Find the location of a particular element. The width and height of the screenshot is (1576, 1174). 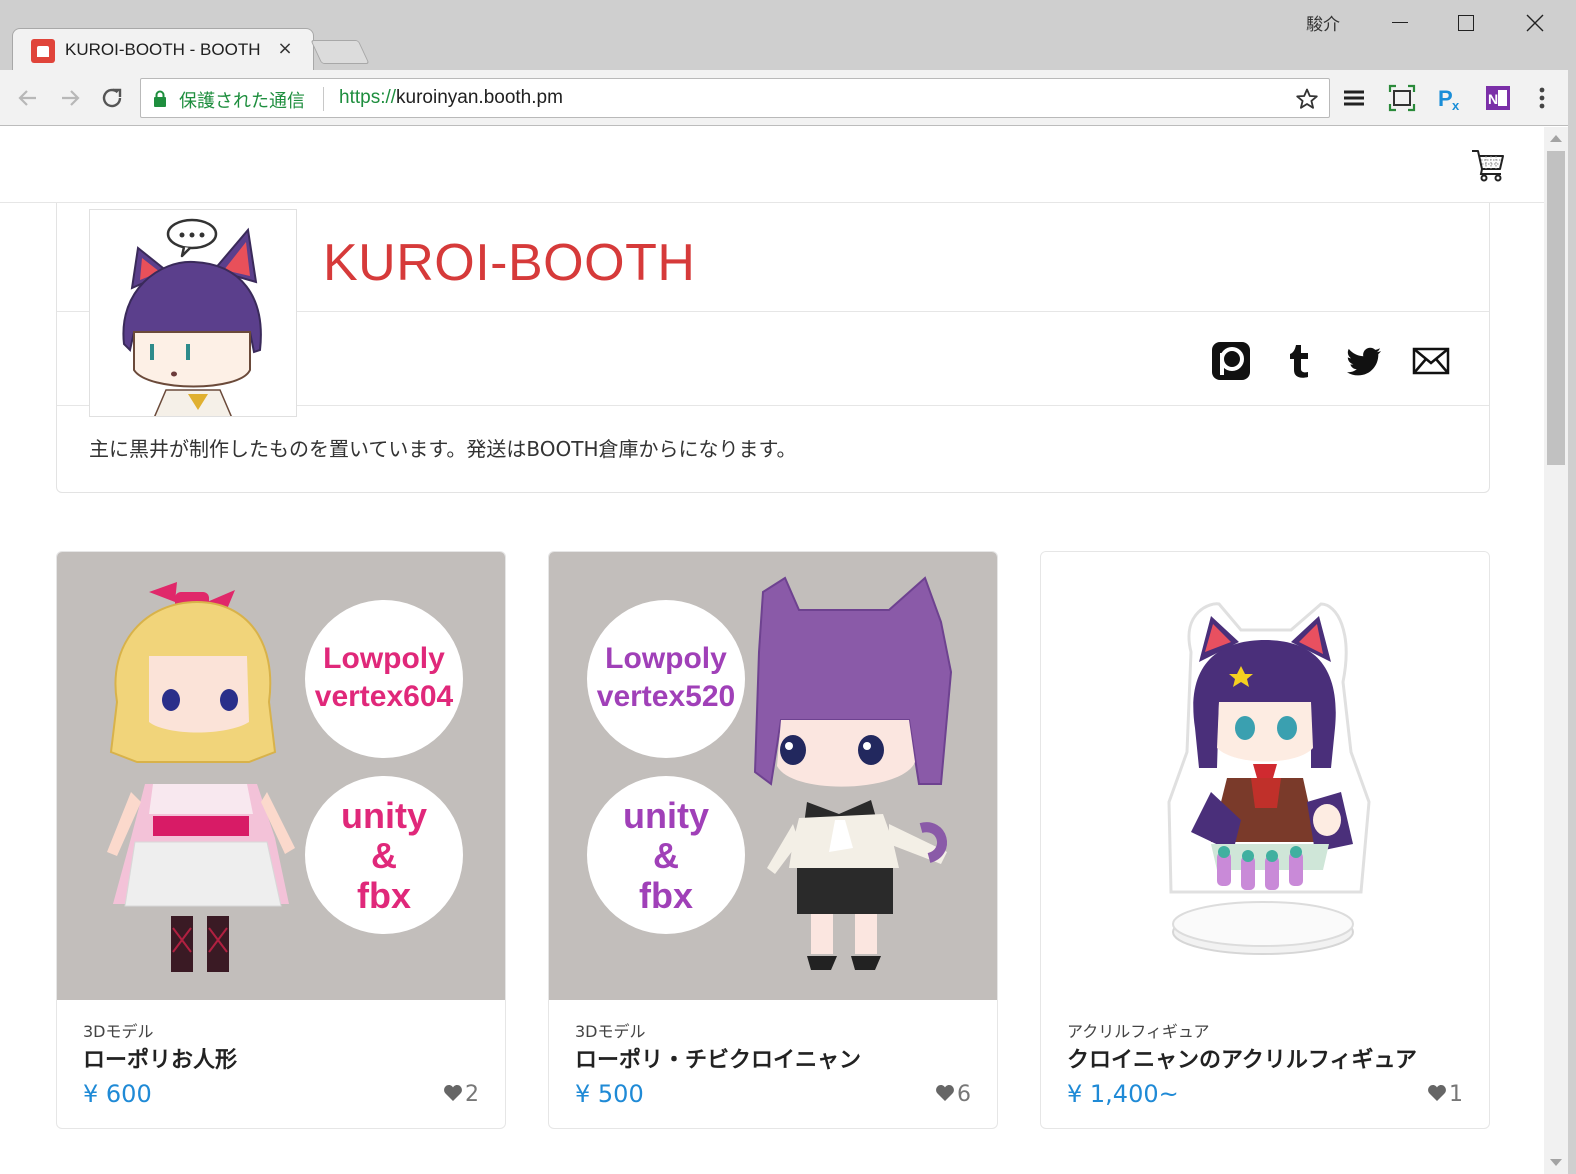

svg-text: x is located at coordinates (1456, 105).